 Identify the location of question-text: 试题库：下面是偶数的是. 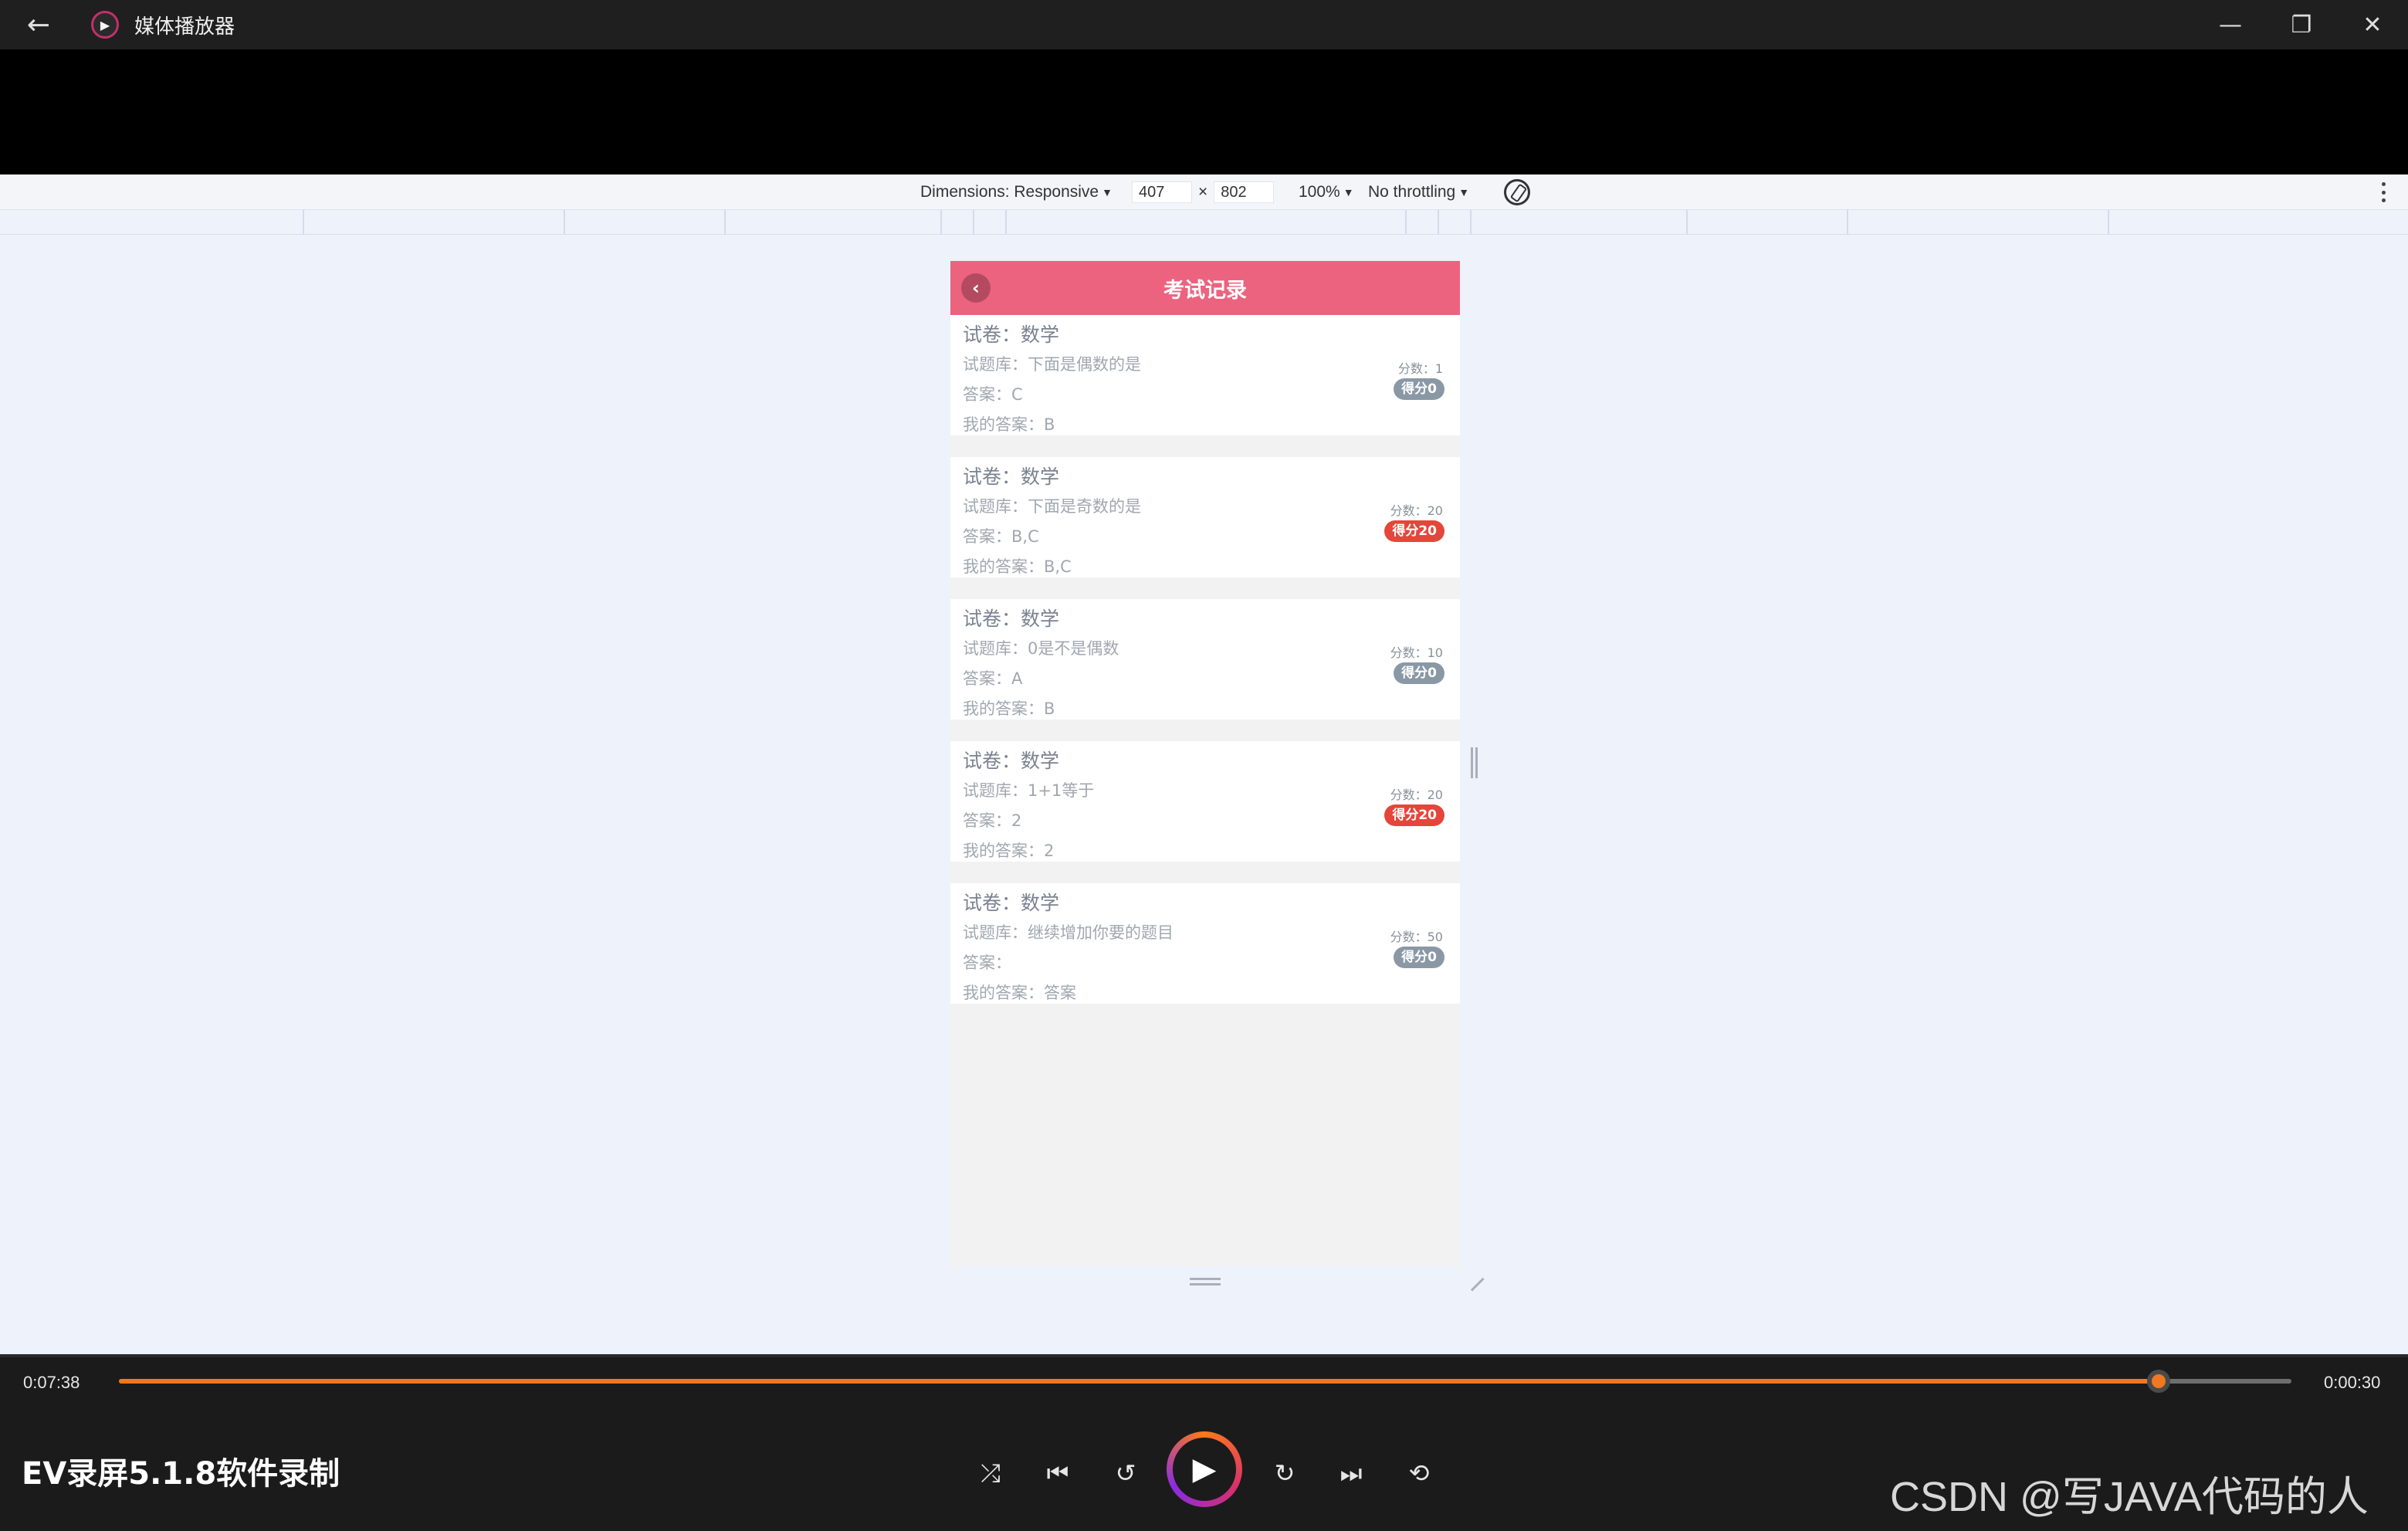
(1052, 364).